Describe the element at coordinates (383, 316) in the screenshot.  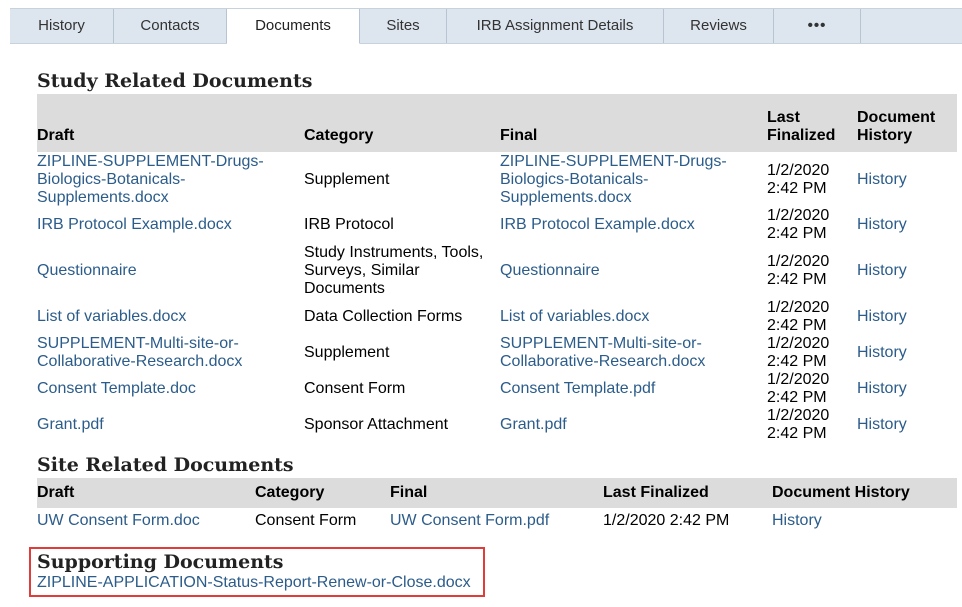
I see `category-cell: Data Collection Forms` at that location.